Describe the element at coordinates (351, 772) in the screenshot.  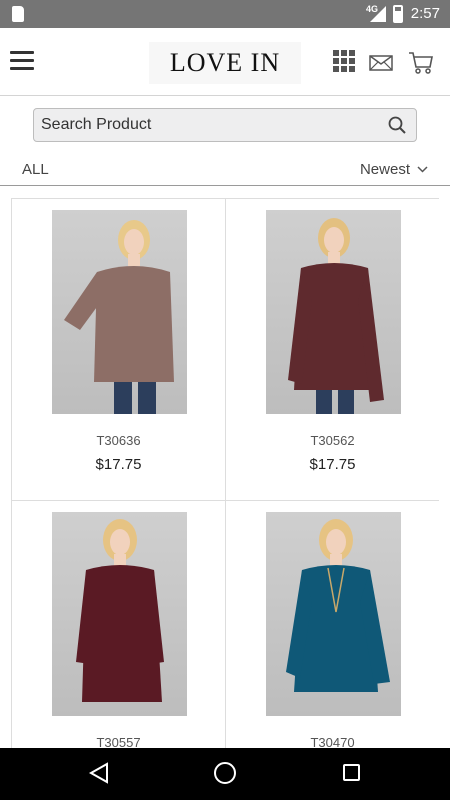
I see `recent-apps-icon` at that location.